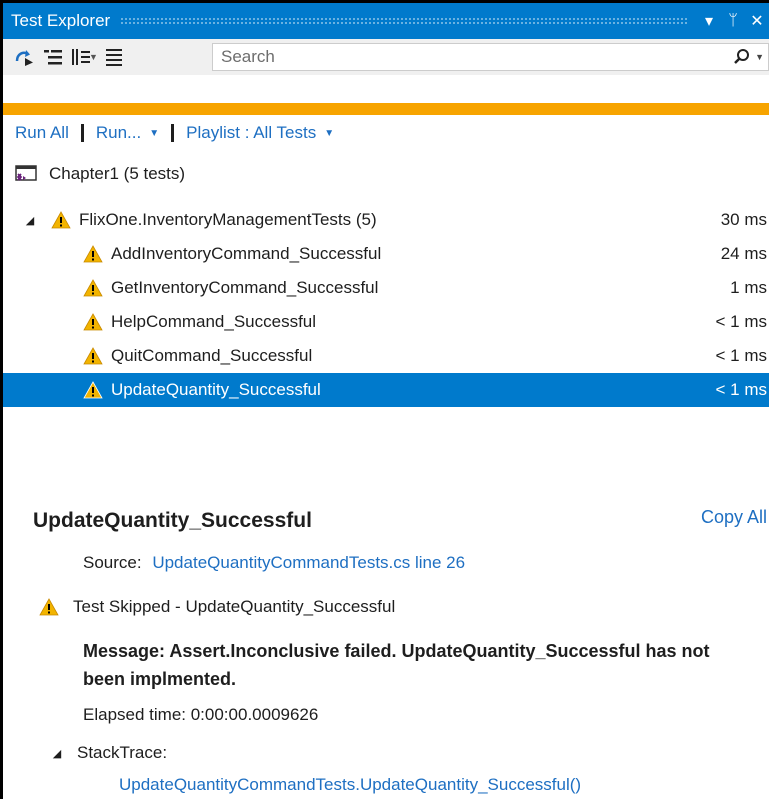 This screenshot has height=799, width=769. Describe the element at coordinates (201, 714) in the screenshot. I see `elapsed-time: Elapsed time: 0:00:00.0009626` at that location.